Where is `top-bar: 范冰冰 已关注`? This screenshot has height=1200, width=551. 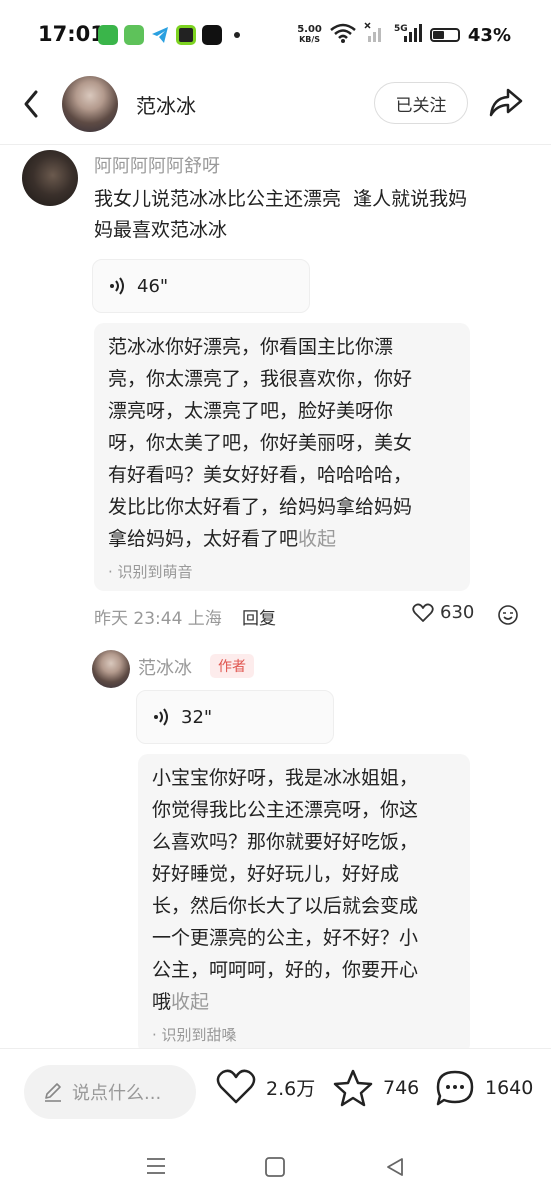
top-bar: 范冰冰 已关注 is located at coordinates (275, 104).